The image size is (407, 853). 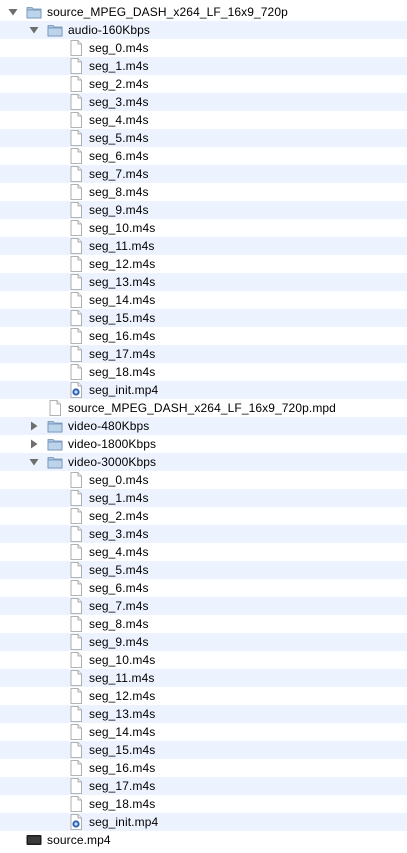 I want to click on folder-row: video-1800Kbps, so click(x=203, y=444).